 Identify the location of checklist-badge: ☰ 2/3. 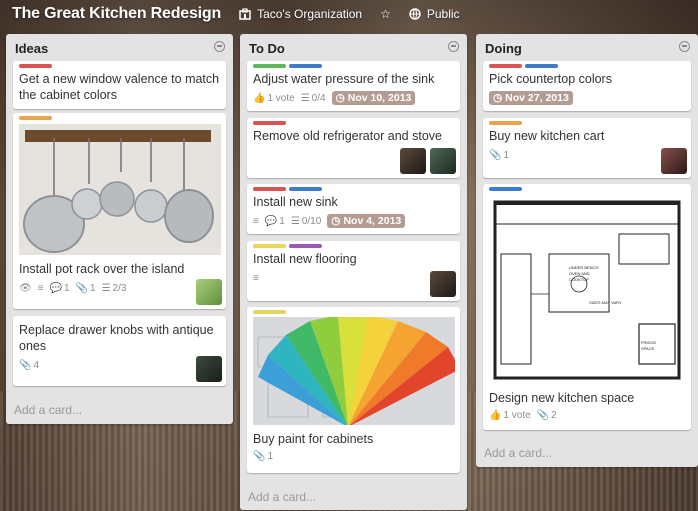
(114, 288).